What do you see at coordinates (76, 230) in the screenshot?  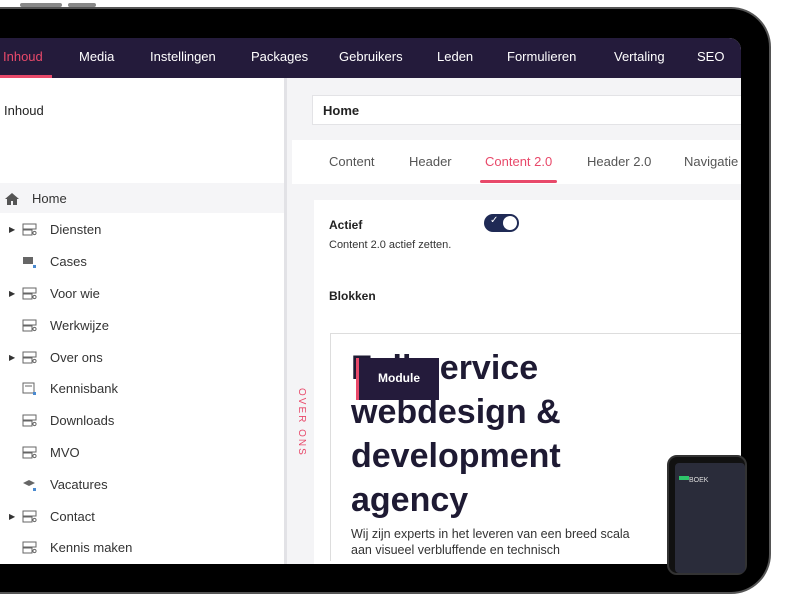 I see `tree-item-label: Diensten` at bounding box center [76, 230].